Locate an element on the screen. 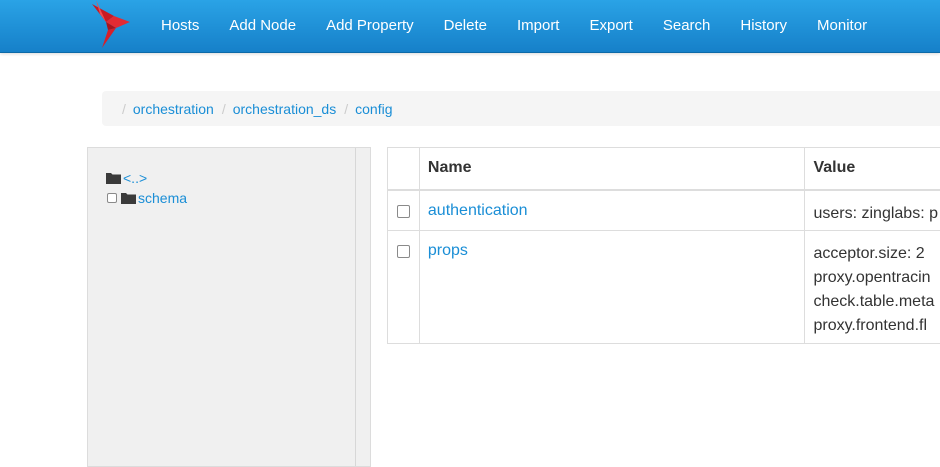 The width and height of the screenshot is (940, 467). row-name-link: authentication is located at coordinates (612, 205).